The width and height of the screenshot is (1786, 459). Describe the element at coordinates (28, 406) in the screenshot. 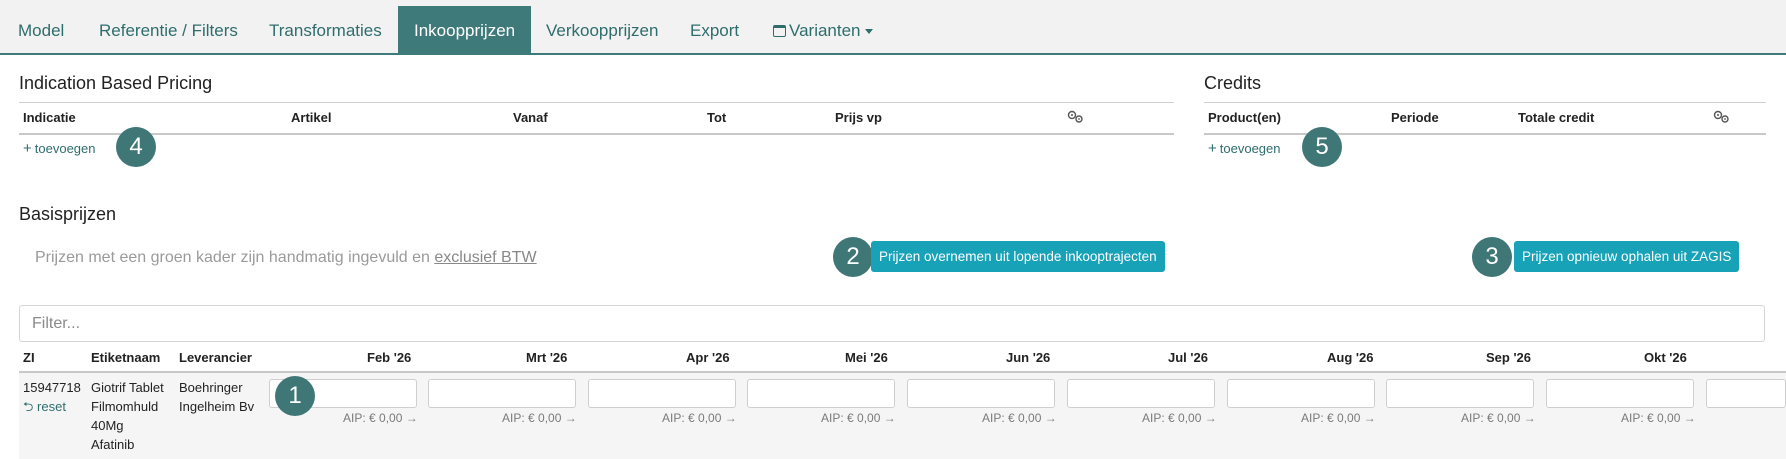

I see `refresh-icon: ⮌` at that location.